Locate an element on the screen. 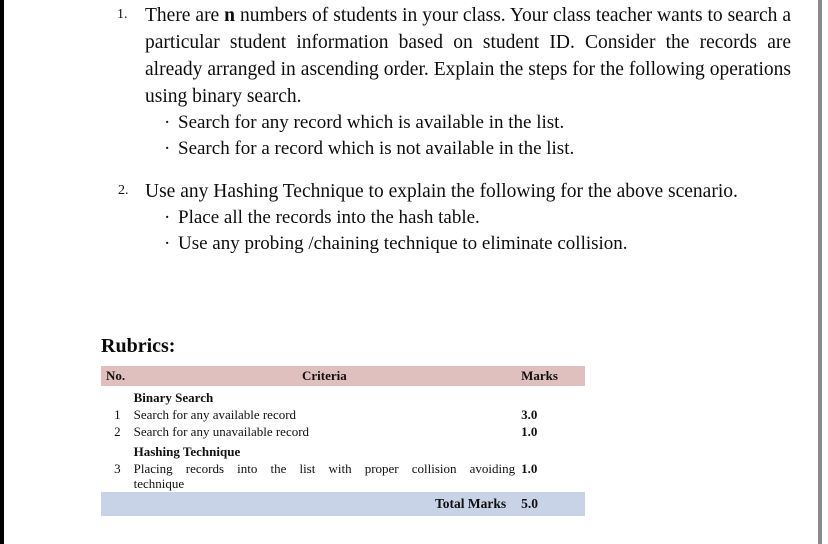 This screenshot has width=828, height=544. table-section-binary-search: Binary Search is located at coordinates (343, 396).